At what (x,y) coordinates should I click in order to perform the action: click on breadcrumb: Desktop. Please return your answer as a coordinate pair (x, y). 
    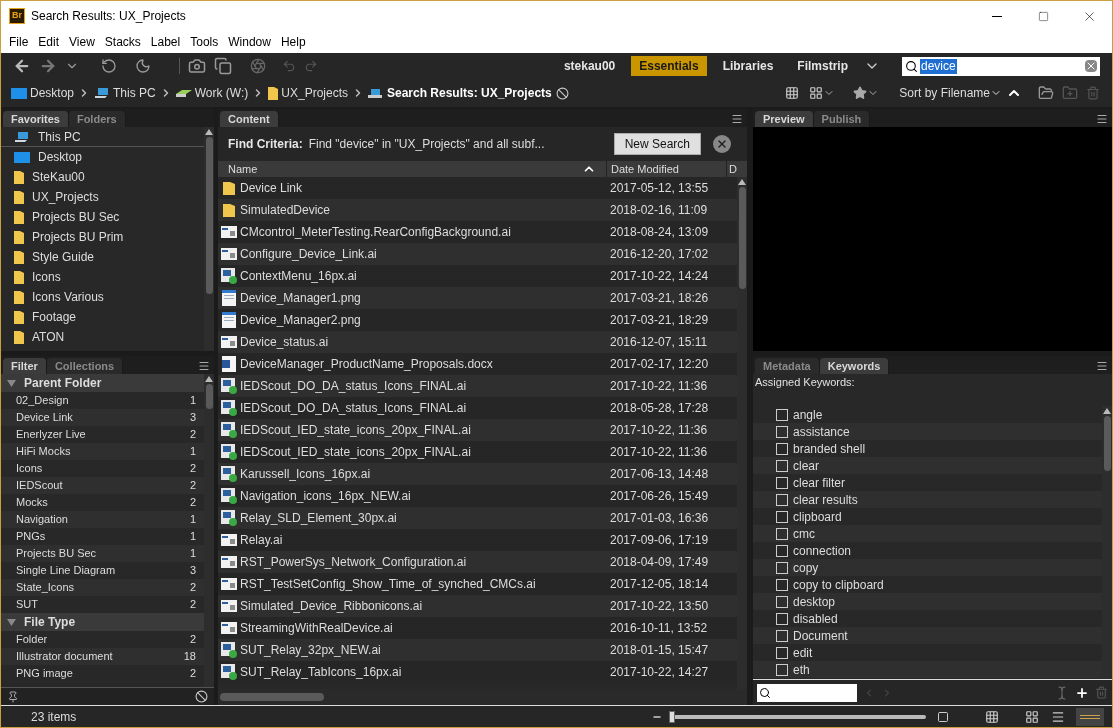
    Looking at the image, I should click on (43, 93).